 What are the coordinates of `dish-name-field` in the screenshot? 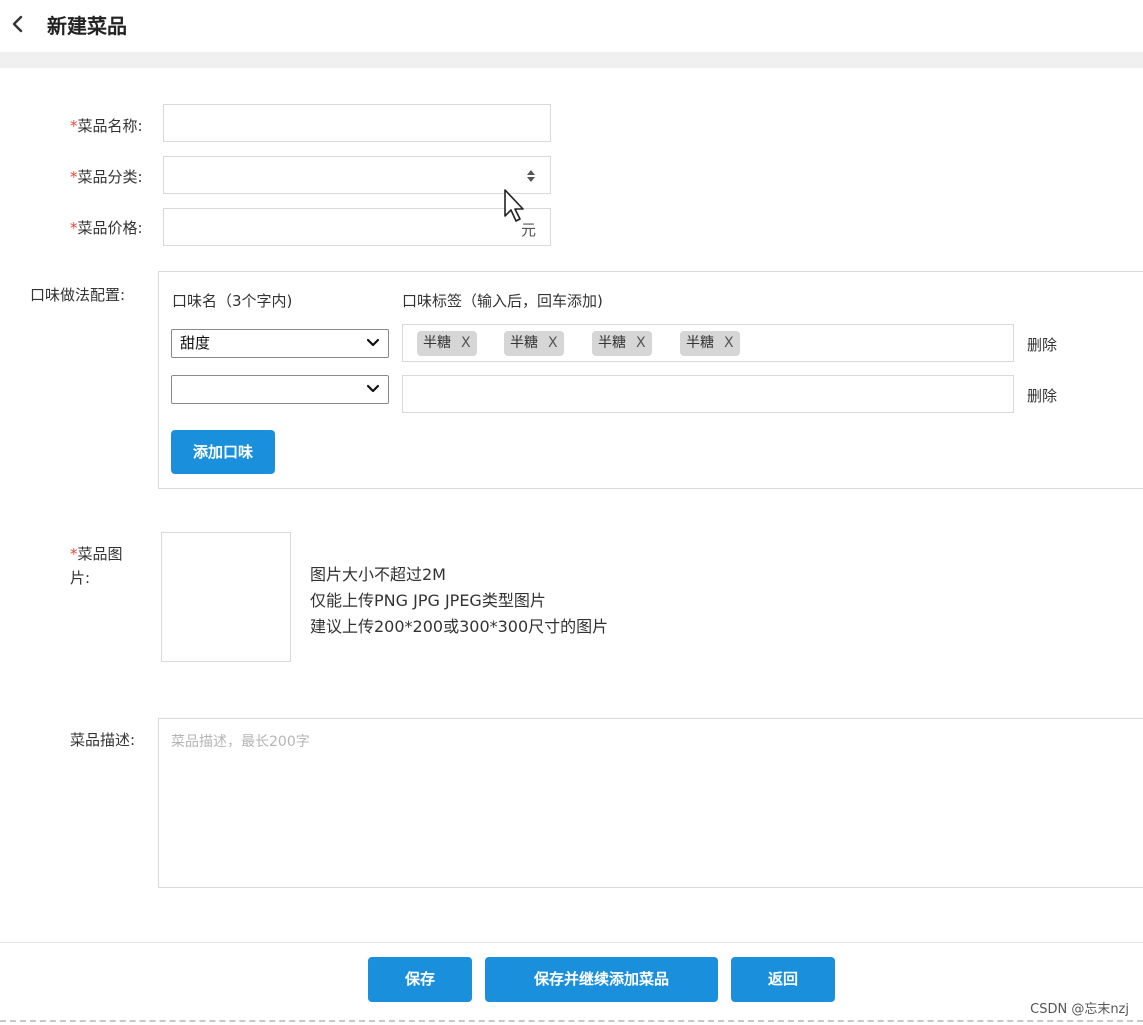 It's located at (357, 123).